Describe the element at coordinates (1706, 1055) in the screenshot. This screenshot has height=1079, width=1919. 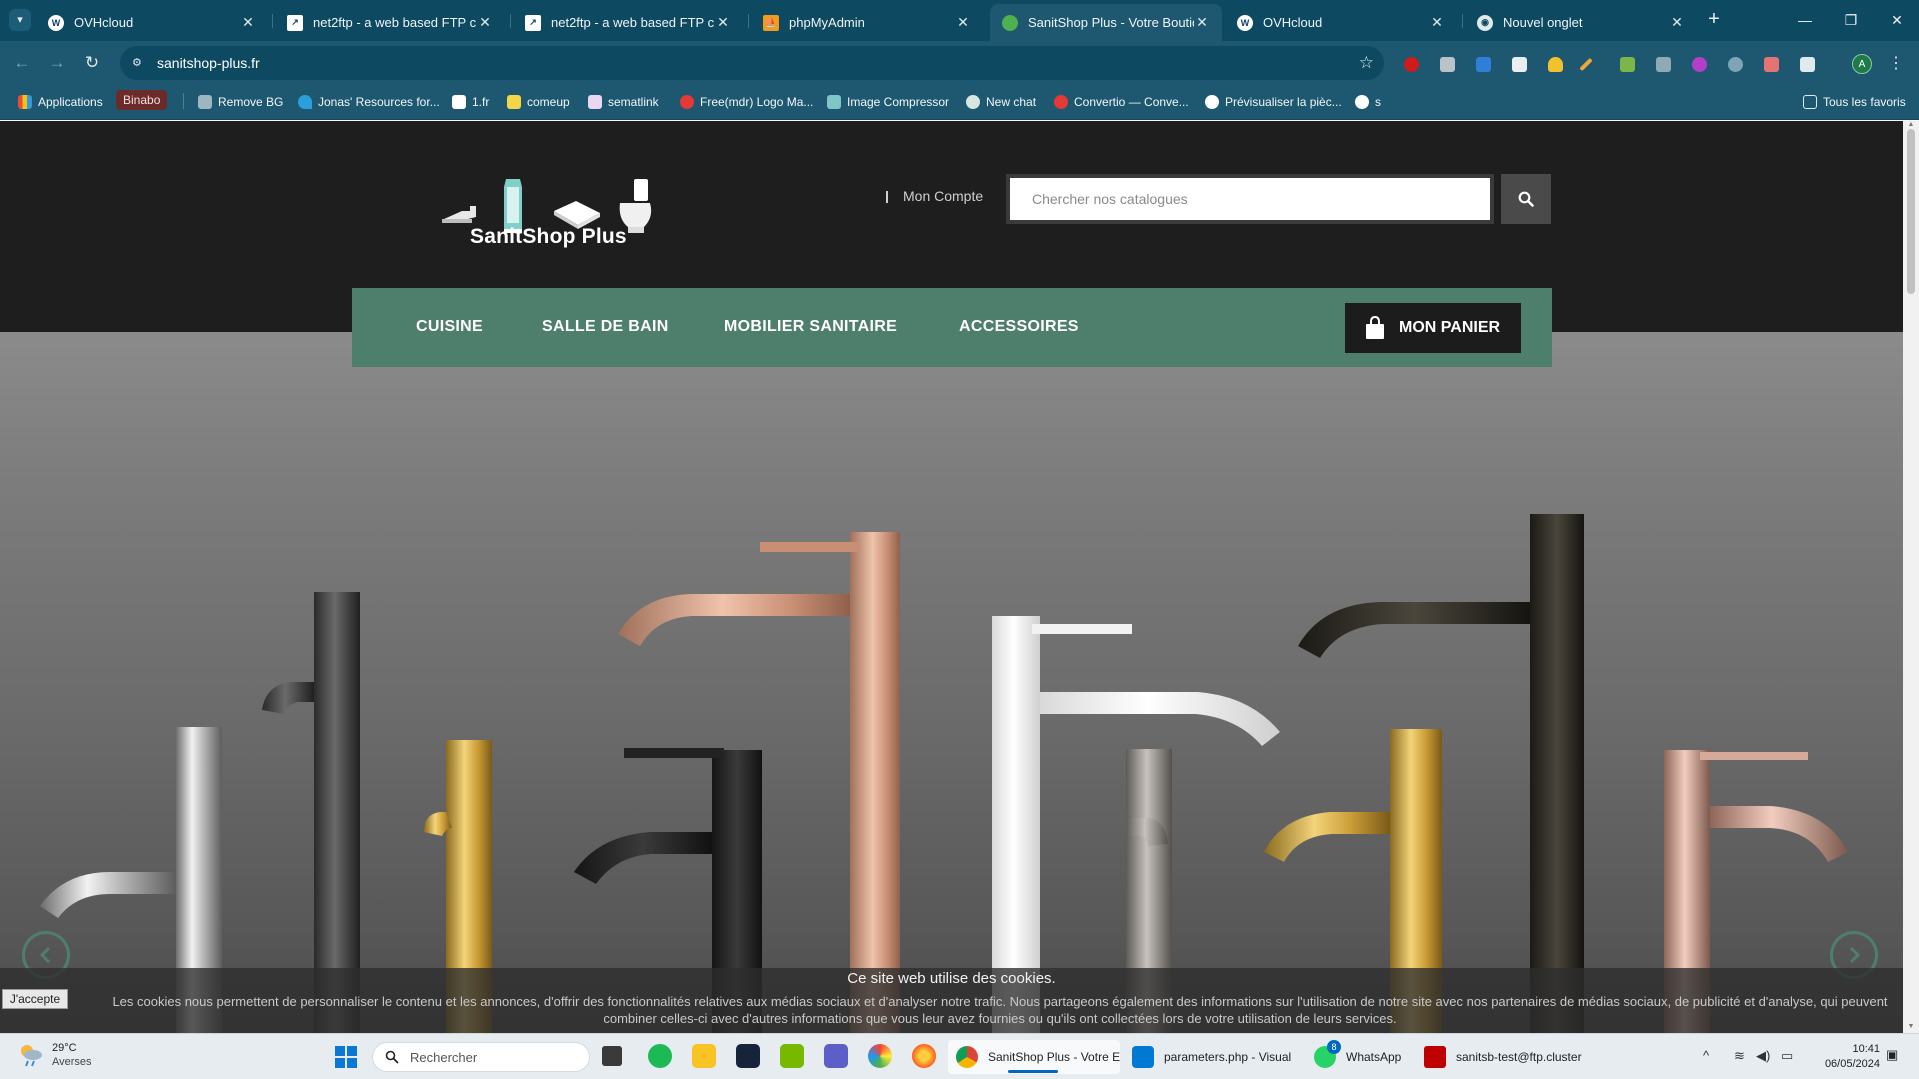
I see `tray-overflow-icon: ^` at that location.